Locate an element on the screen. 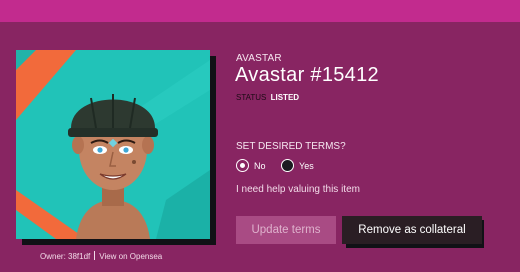 The image size is (520, 272). help-valuing-link: I need help valuing this item is located at coordinates (298, 189).